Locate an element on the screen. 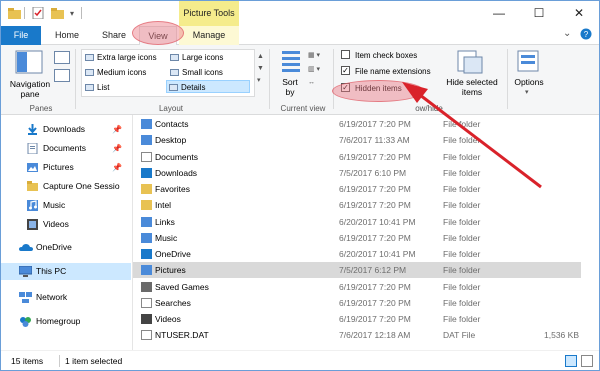 The image size is (600, 371). file-row: OneDrive 6/20/2017 10:41 PM File folder is located at coordinates (357, 254).